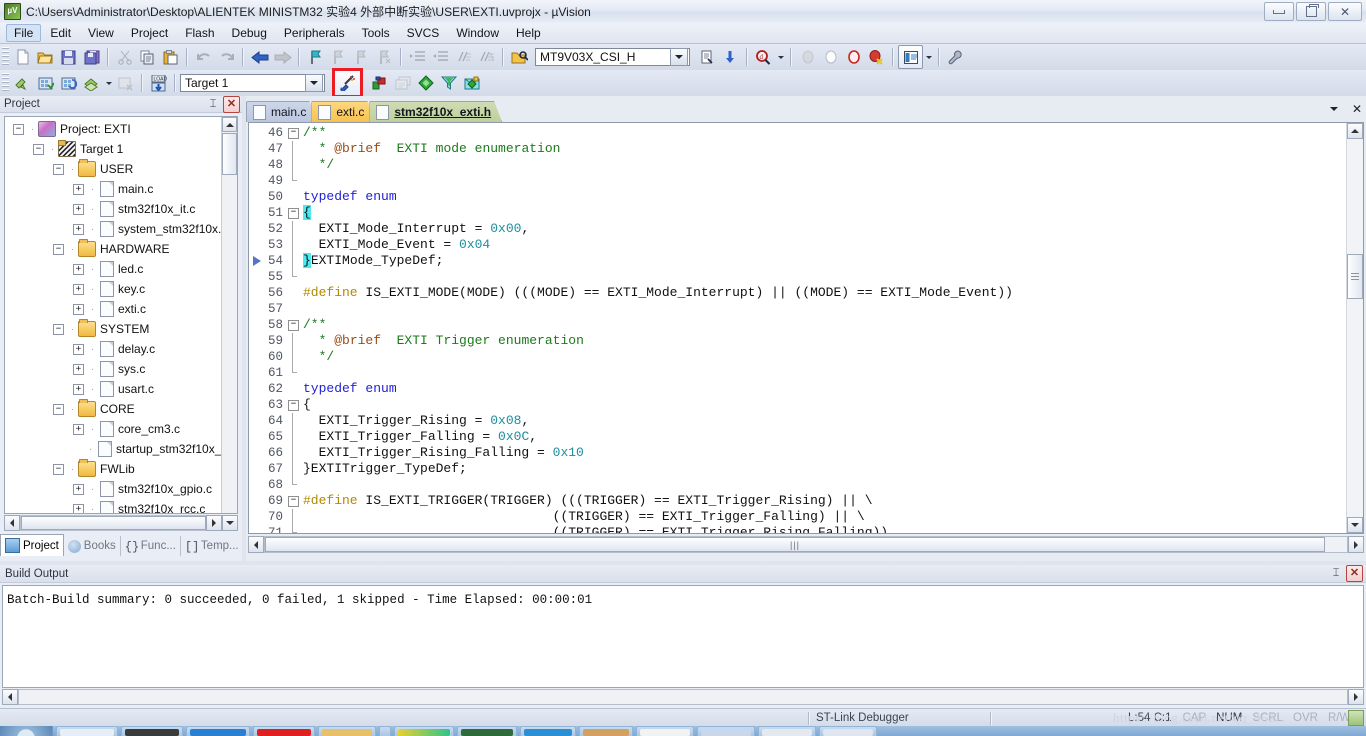 This screenshot has width=1366, height=736. I want to click on debug-step-a-icon, so click(807, 57).